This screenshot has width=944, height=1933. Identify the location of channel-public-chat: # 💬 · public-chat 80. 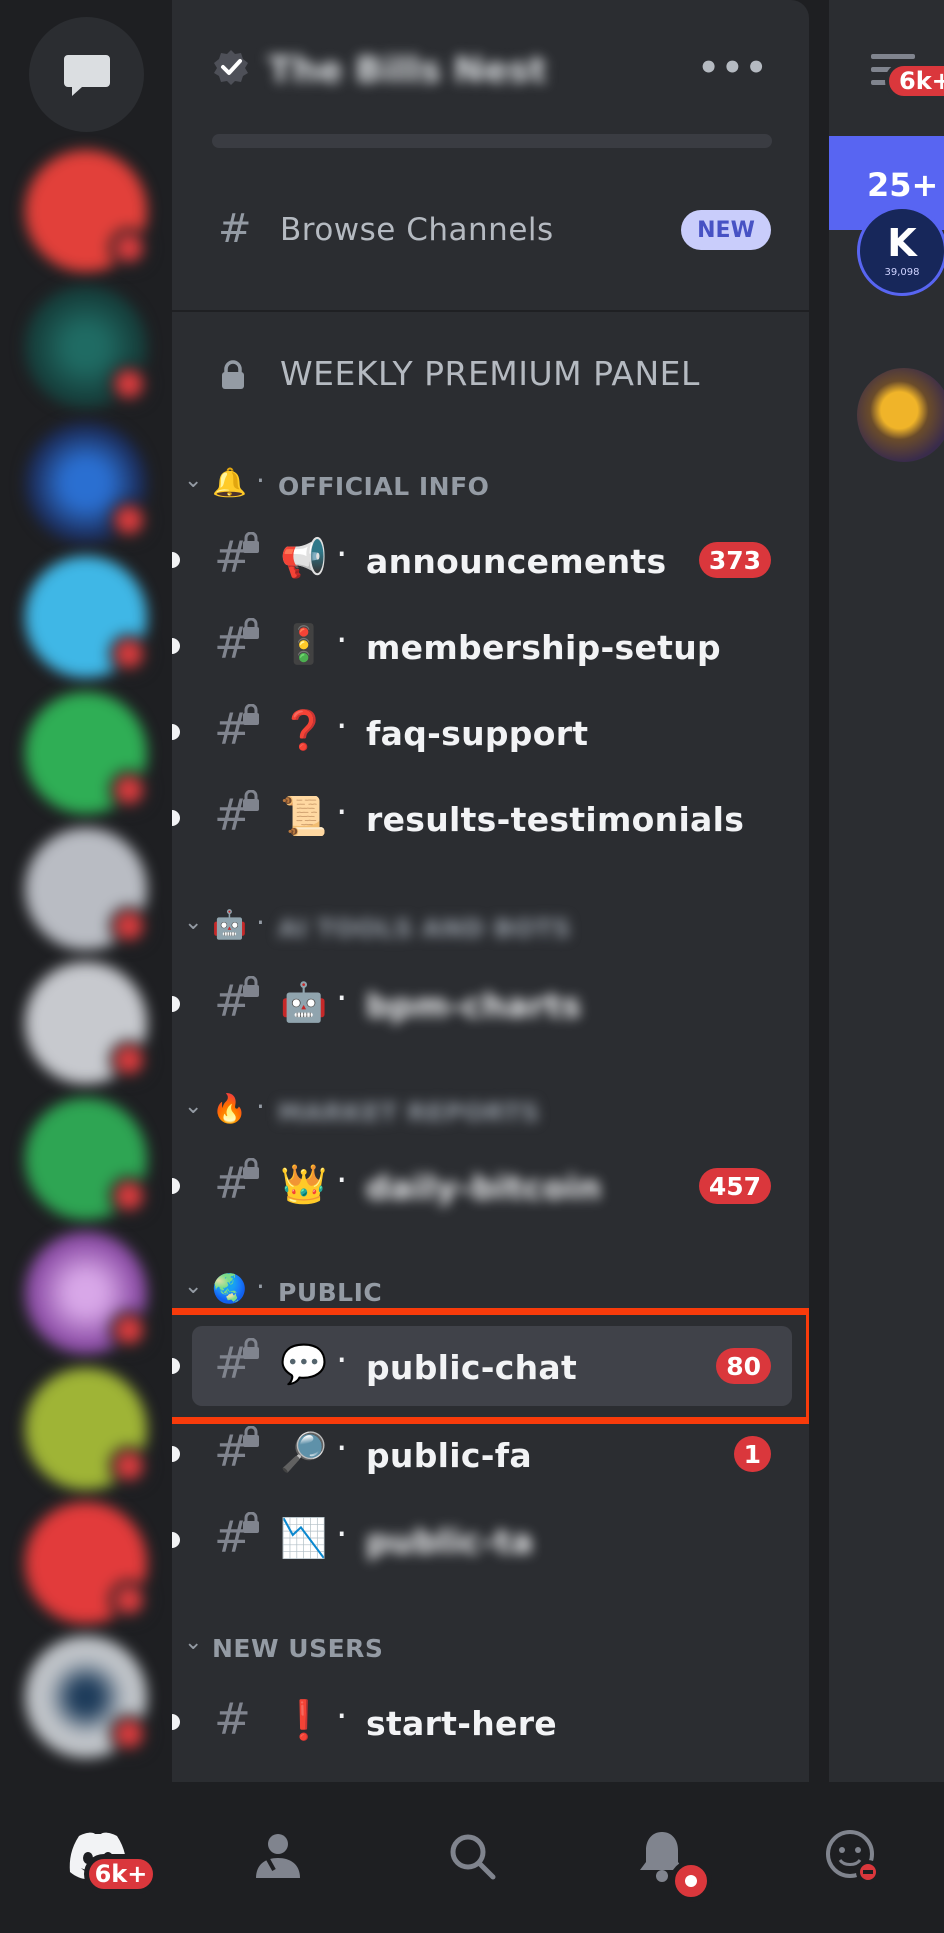
(490, 1366).